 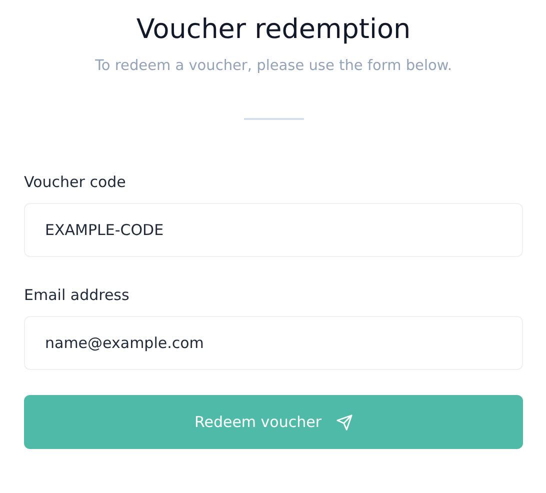 I want to click on send-icon, so click(x=344, y=422).